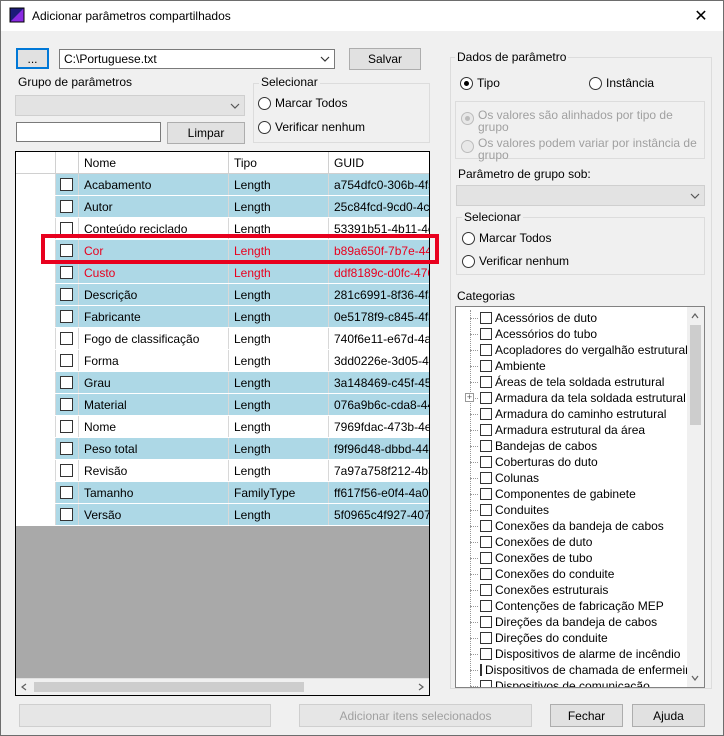  I want to click on category-item: Ambiente, so click(572, 366).